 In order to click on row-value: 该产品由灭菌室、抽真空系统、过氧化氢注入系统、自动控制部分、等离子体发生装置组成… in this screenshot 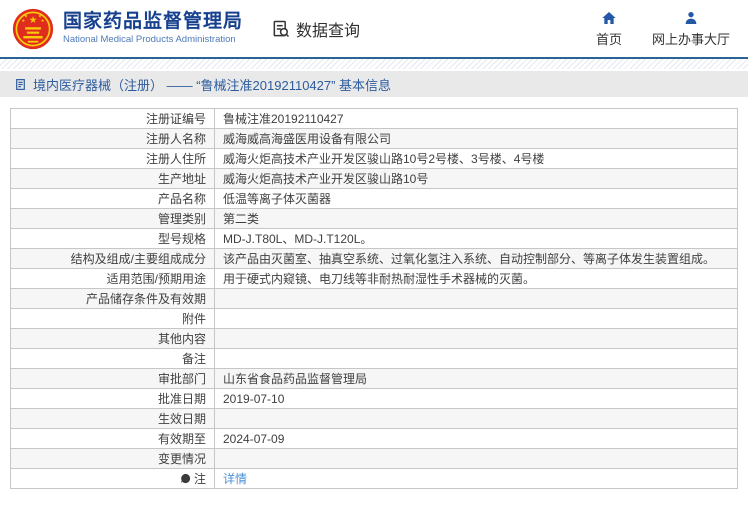, I will do `click(476, 258)`.